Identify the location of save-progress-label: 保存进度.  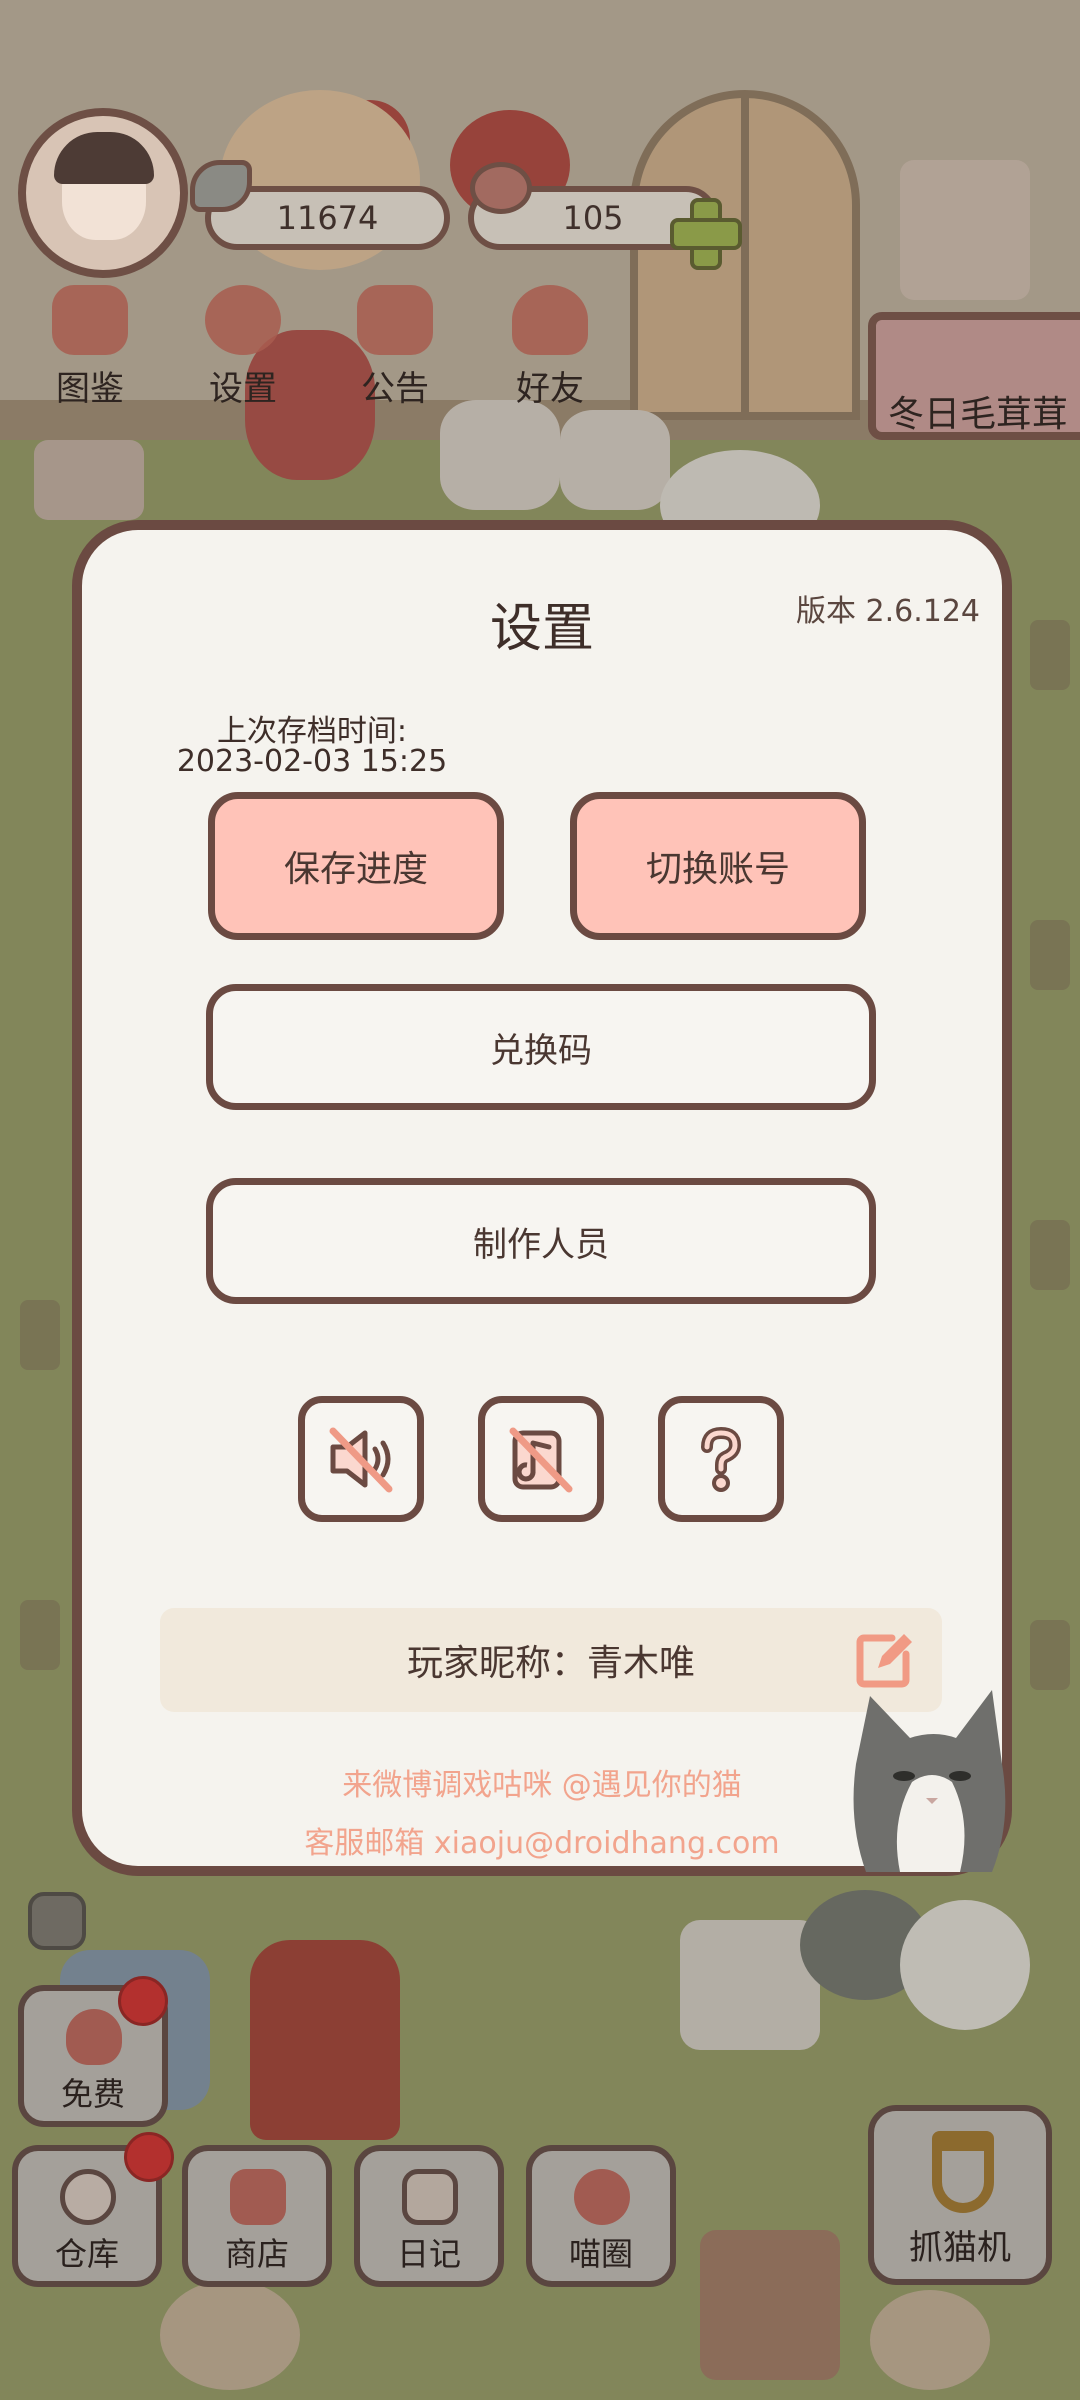
(355, 869).